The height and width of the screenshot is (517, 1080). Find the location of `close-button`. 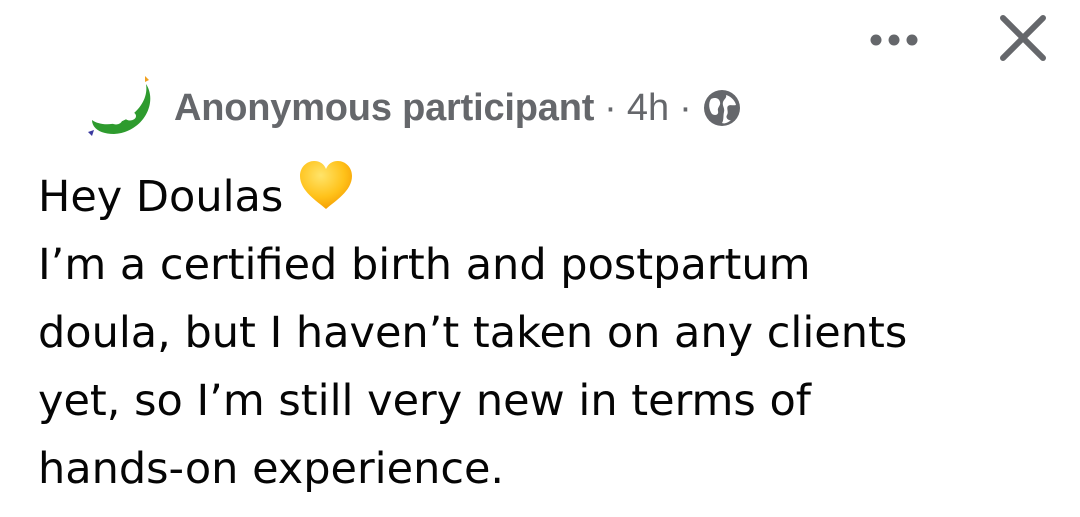

close-button is located at coordinates (1023, 38).